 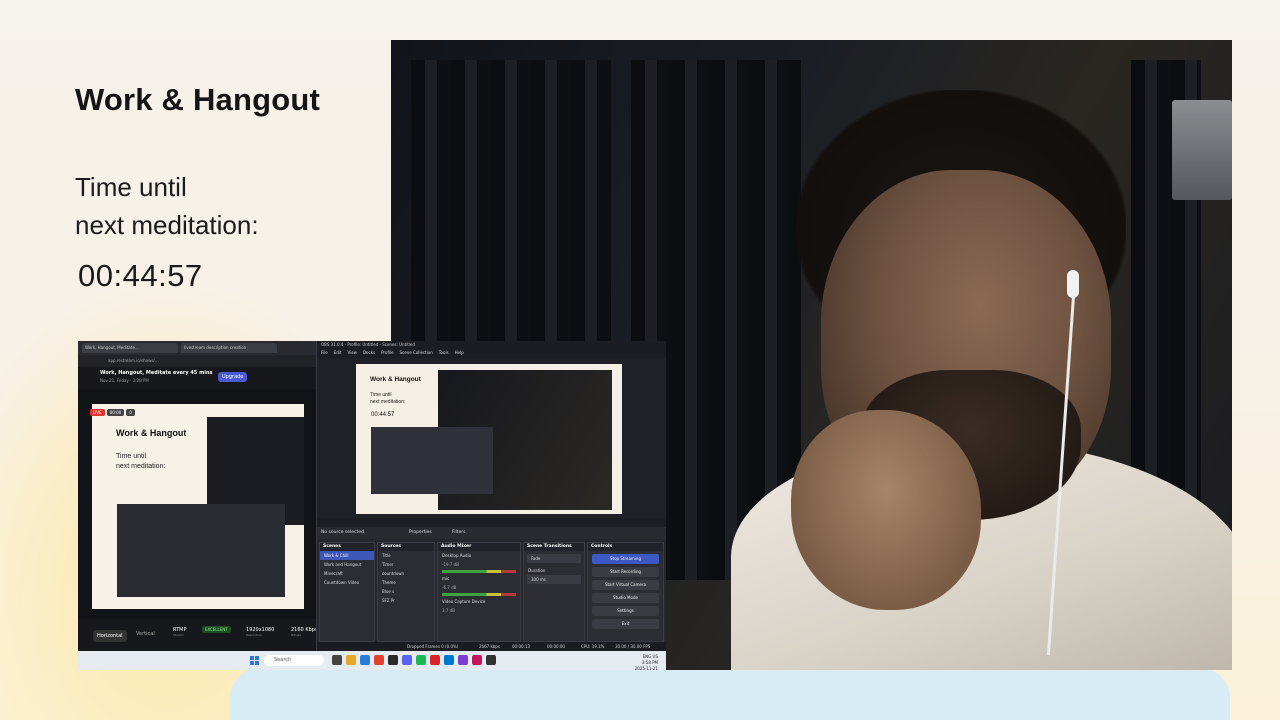 I want to click on exit-button: Exit, so click(x=625, y=624).